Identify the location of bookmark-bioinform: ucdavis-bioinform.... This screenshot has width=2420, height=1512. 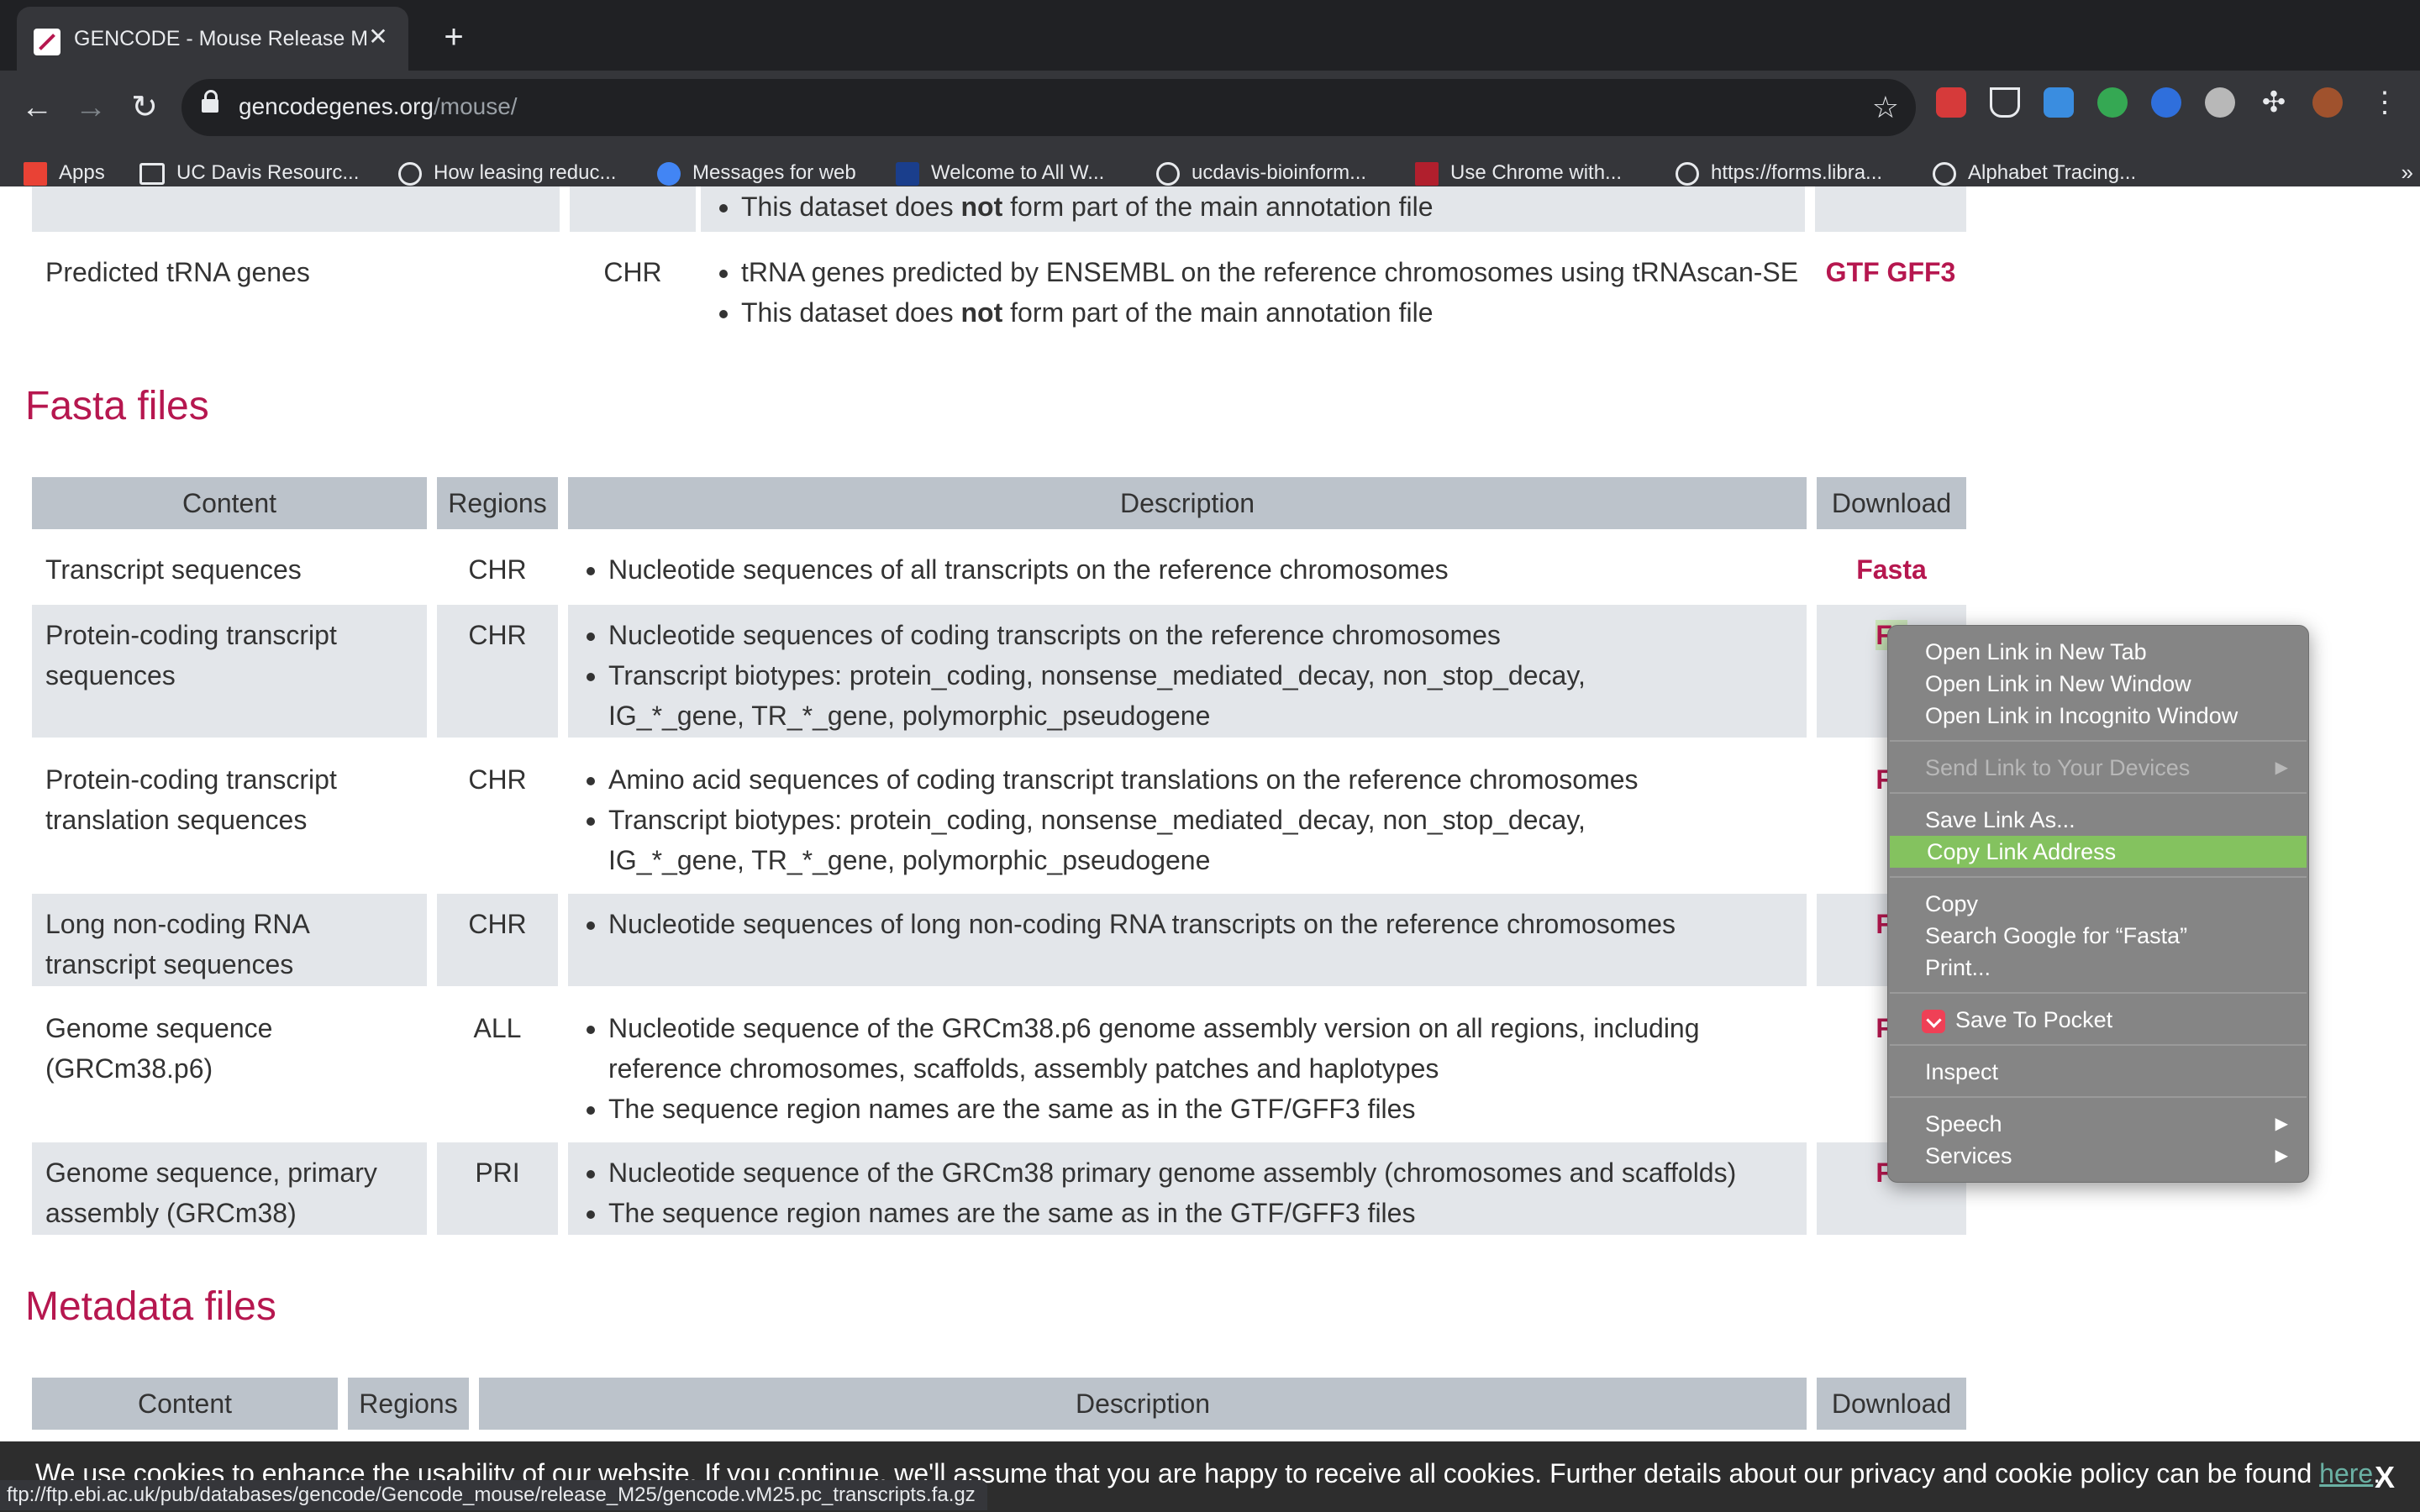
(1261, 173).